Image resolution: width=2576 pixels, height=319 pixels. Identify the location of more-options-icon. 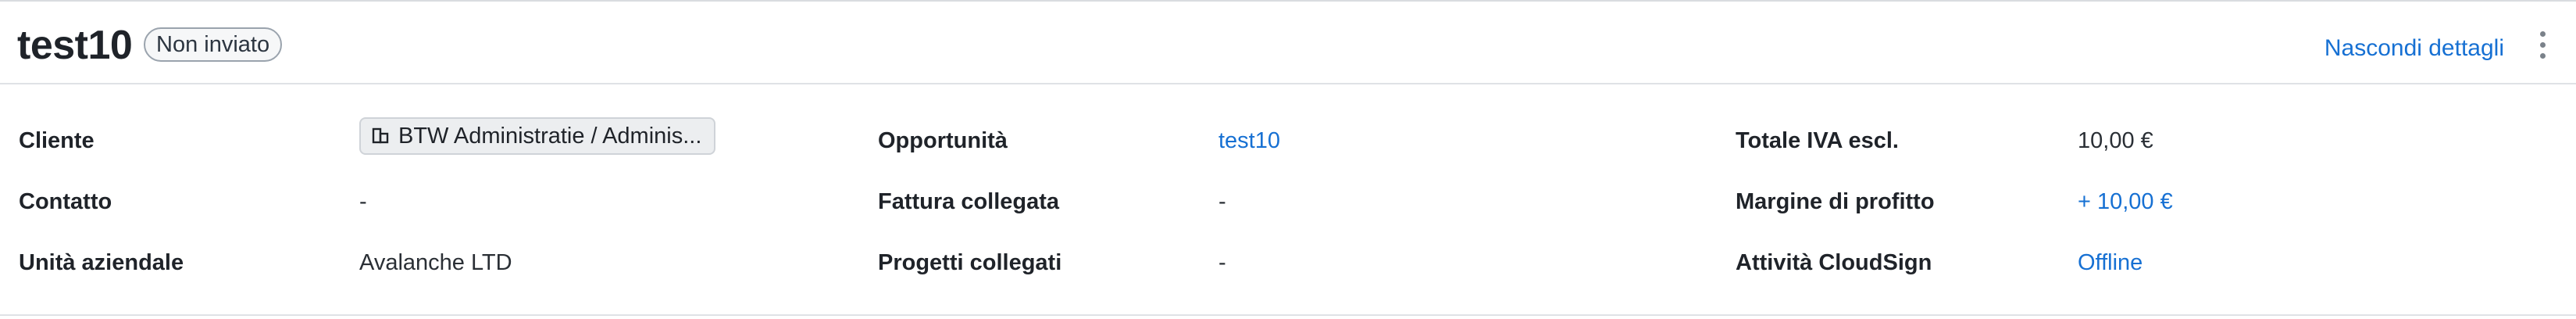
(2543, 34).